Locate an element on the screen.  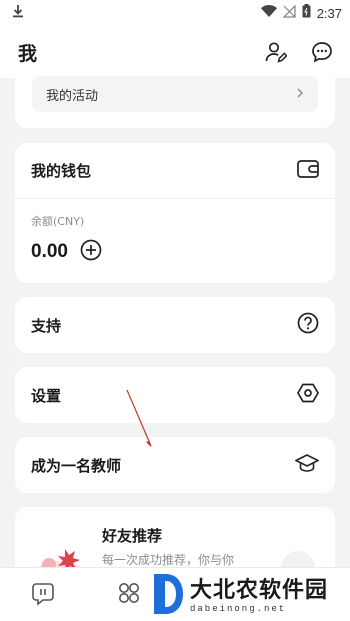
watermark: 大北农软件园 dabeinong.net is located at coordinates (239, 596).